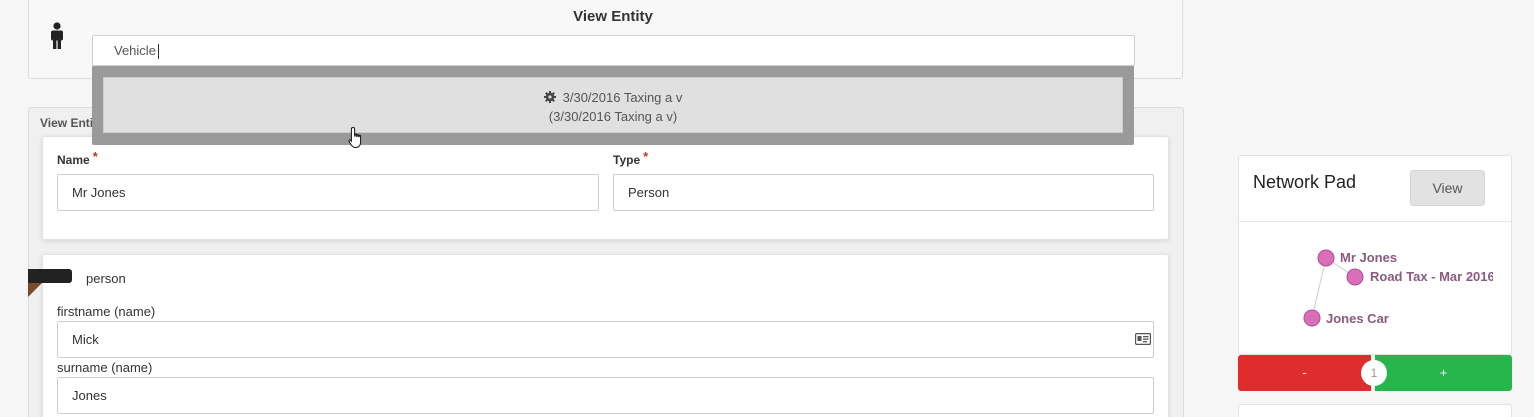 The image size is (1534, 417). What do you see at coordinates (1357, 318) in the screenshot?
I see `node-label-jones-car: Jones Car` at bounding box center [1357, 318].